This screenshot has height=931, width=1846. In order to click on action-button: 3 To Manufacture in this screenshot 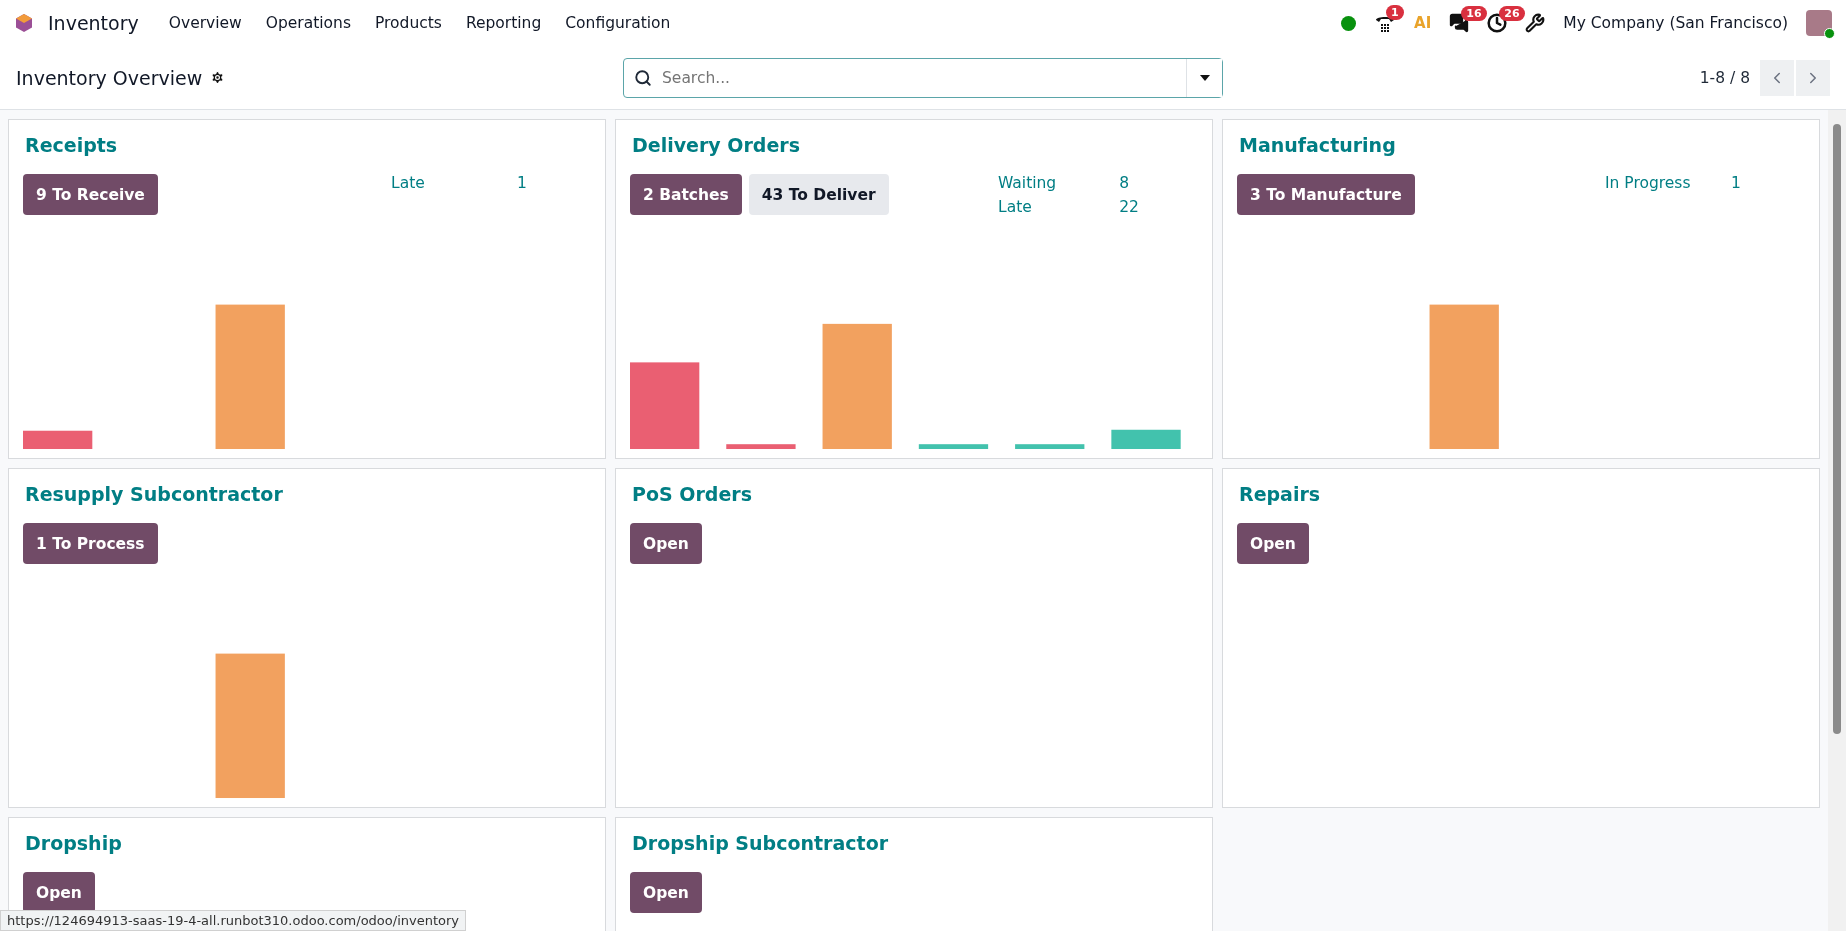, I will do `click(1326, 194)`.